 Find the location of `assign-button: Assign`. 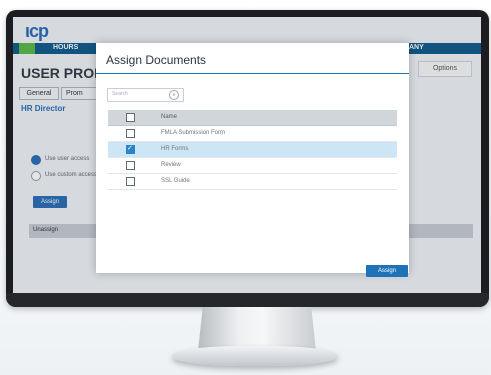

assign-button: Assign is located at coordinates (387, 271).